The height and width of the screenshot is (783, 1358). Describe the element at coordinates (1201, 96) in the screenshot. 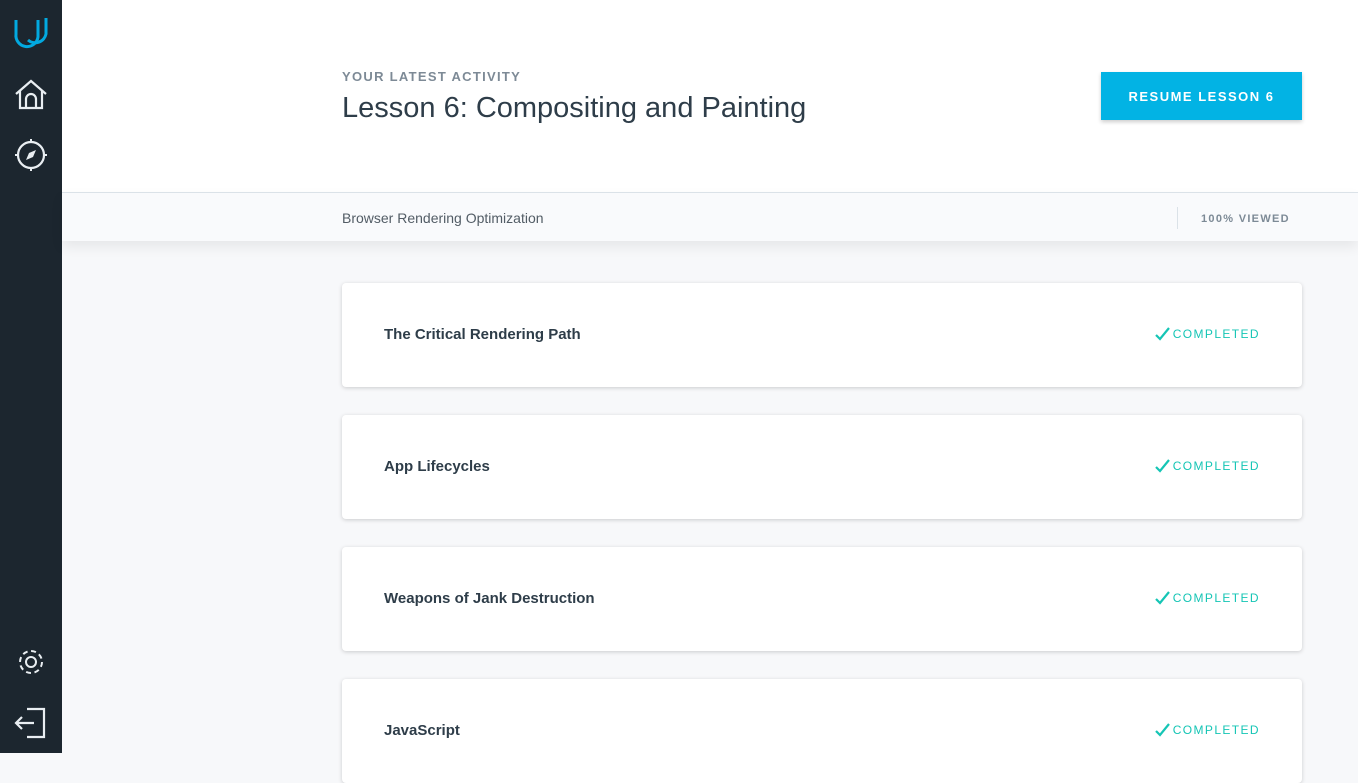

I see `resume-lesson-button: RESUME LESSON 6` at that location.